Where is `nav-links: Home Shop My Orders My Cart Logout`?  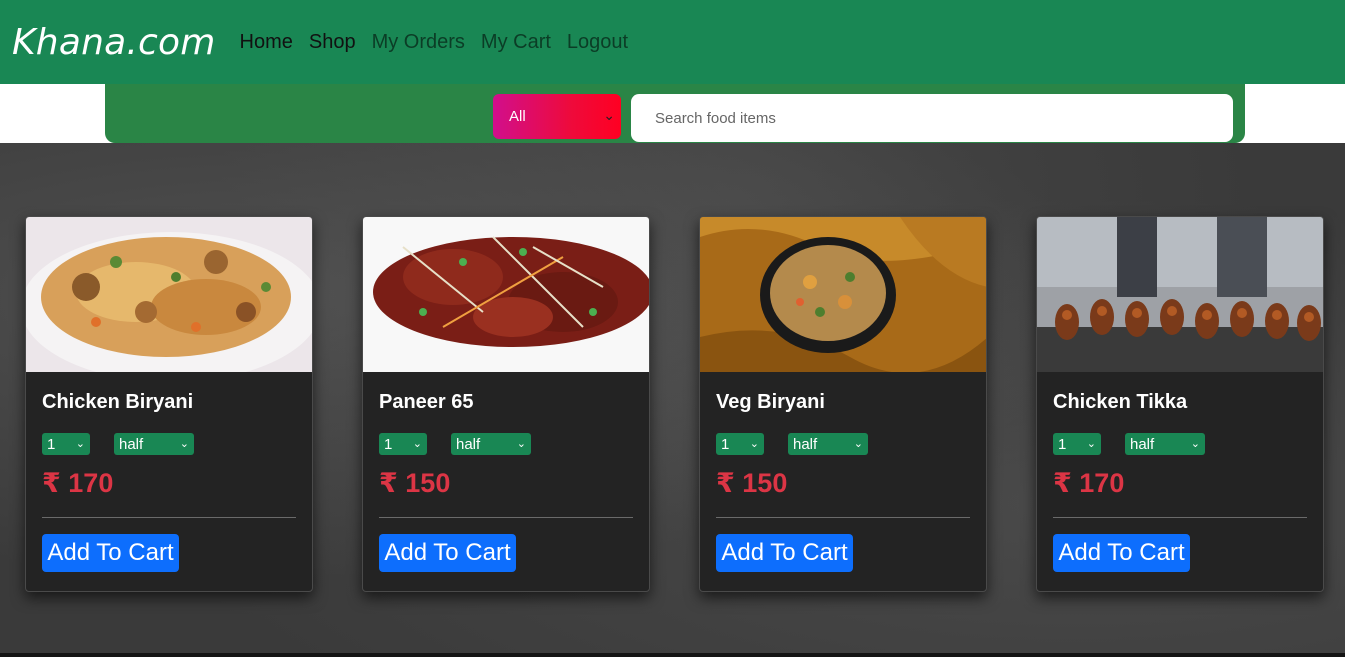 nav-links: Home Shop My Orders My Cart Logout is located at coordinates (434, 42).